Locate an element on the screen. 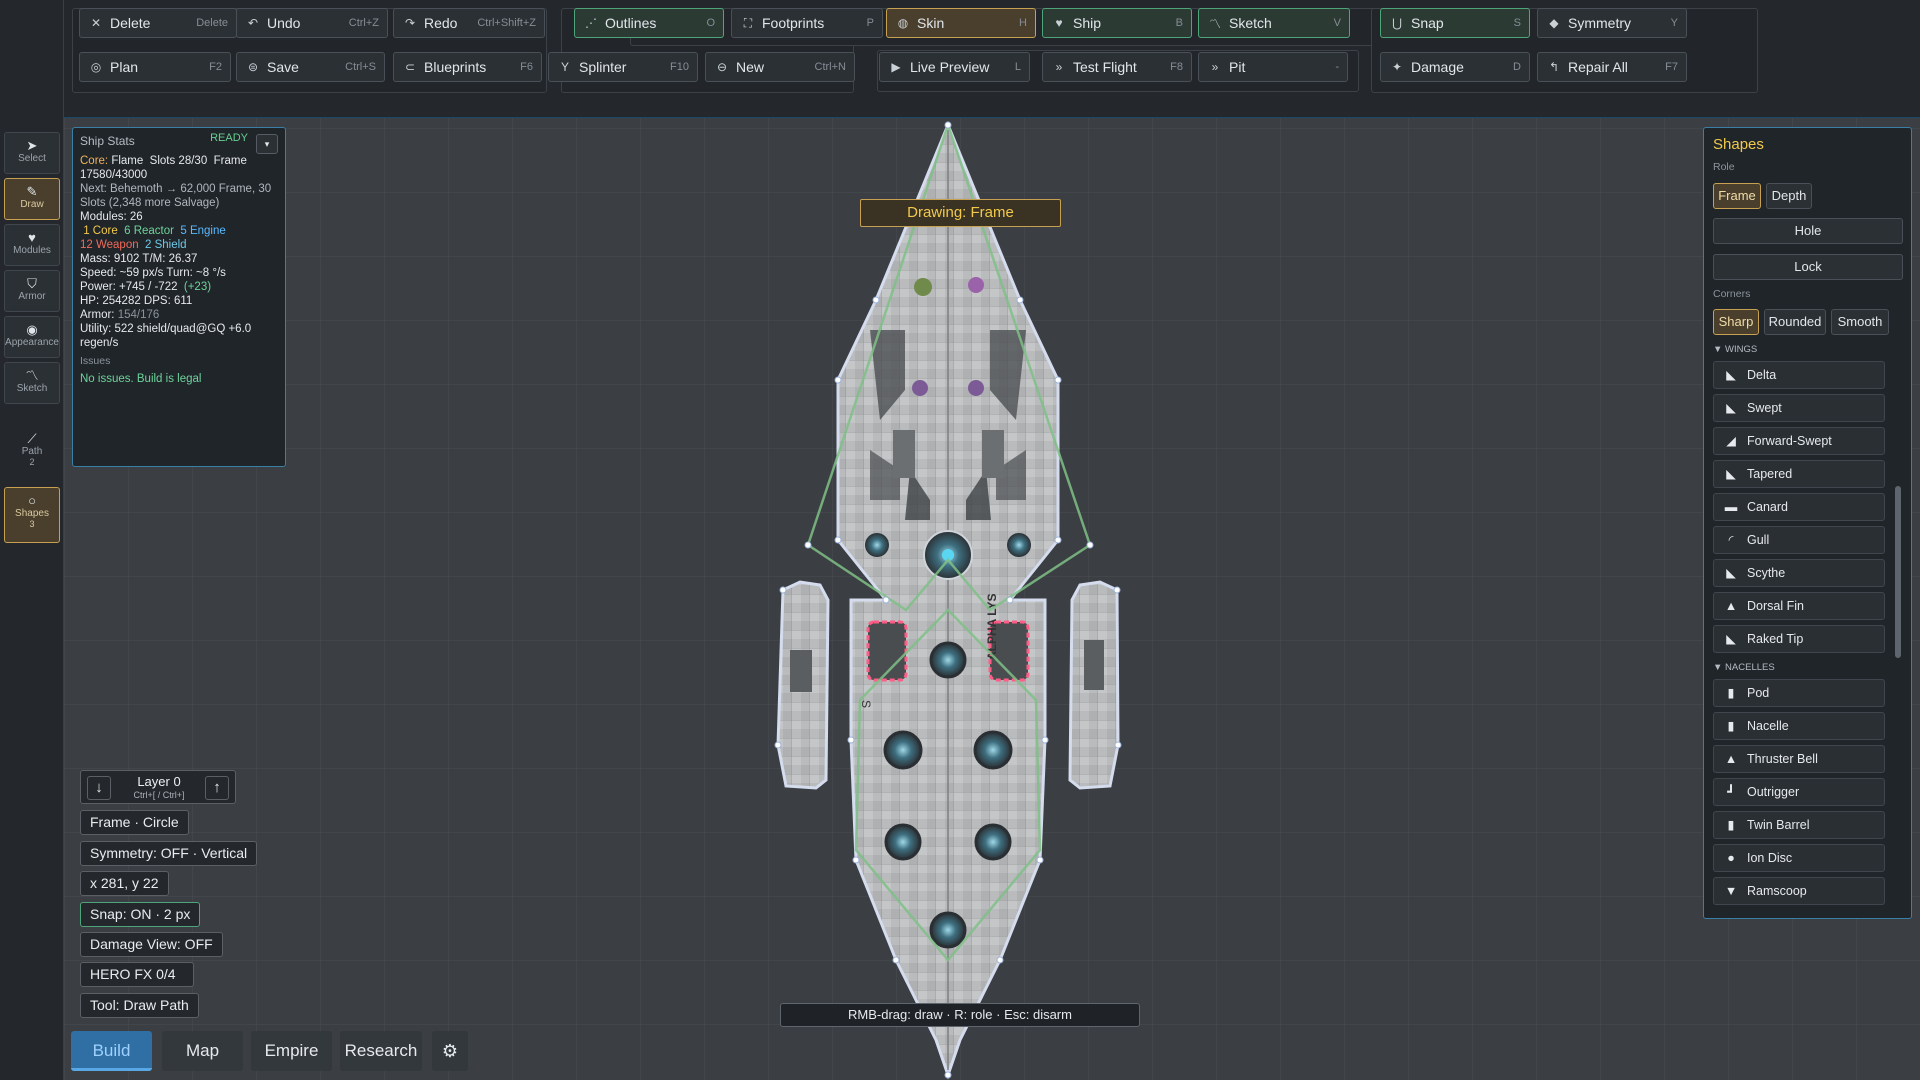  nav-build: Build is located at coordinates (111, 1051).